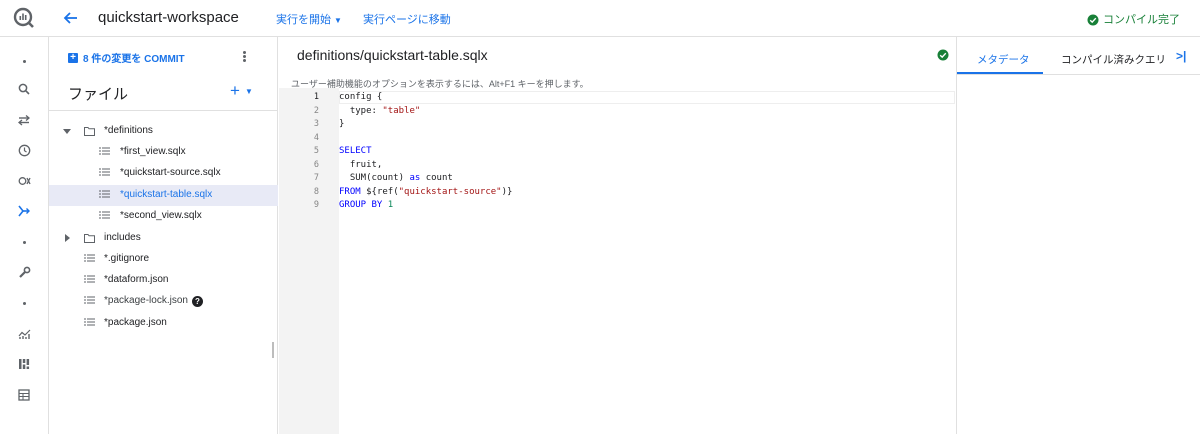  Describe the element at coordinates (135, 322) in the screenshot. I see `tree-item-label: *package.json` at that location.